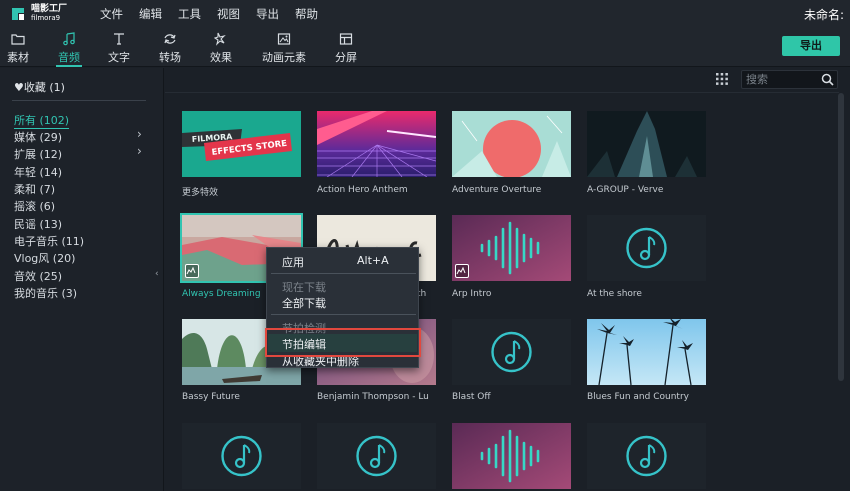  Describe the element at coordinates (425, 14) in the screenshot. I see `title-bar: 喵影工厂 filmora9 文件 编辑 工具 视图 导出 帮助 未命名:` at that location.